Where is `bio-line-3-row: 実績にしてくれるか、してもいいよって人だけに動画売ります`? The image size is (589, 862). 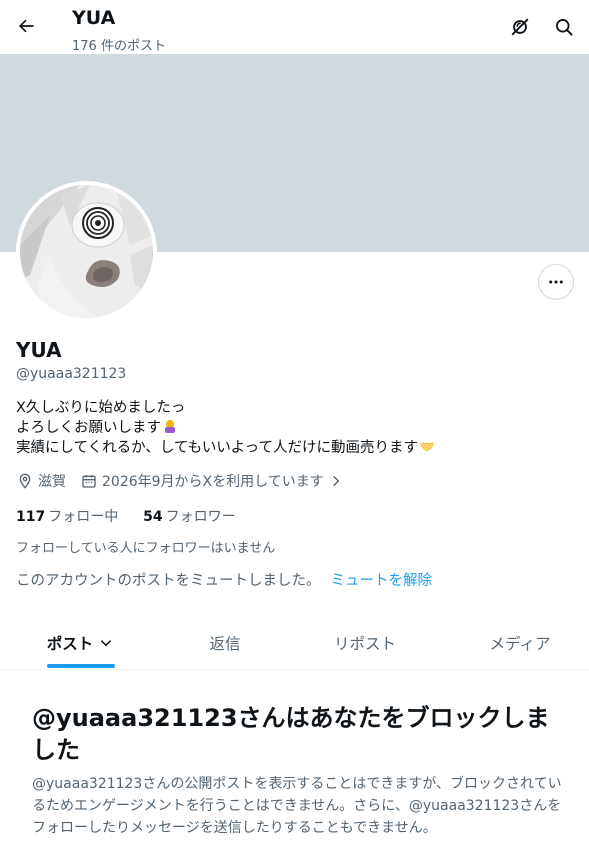 bio-line-3-row: 実績にしてくれるか、してもいいよって人だけに動画売ります is located at coordinates (225, 448).